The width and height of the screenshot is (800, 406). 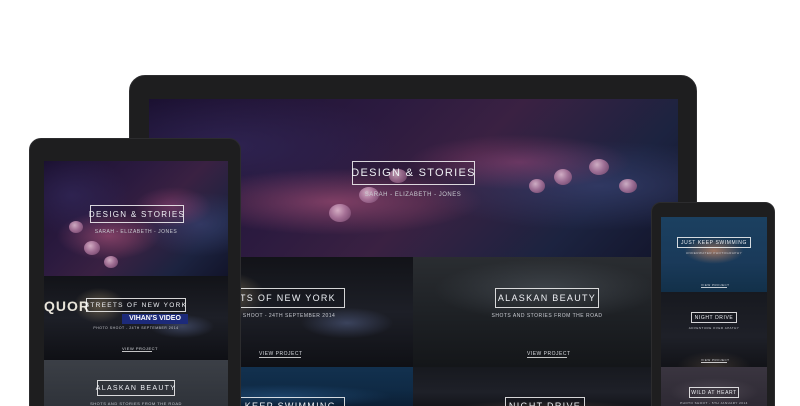 I want to click on project-title: T KEEP SWIMMING, so click(x=289, y=401).